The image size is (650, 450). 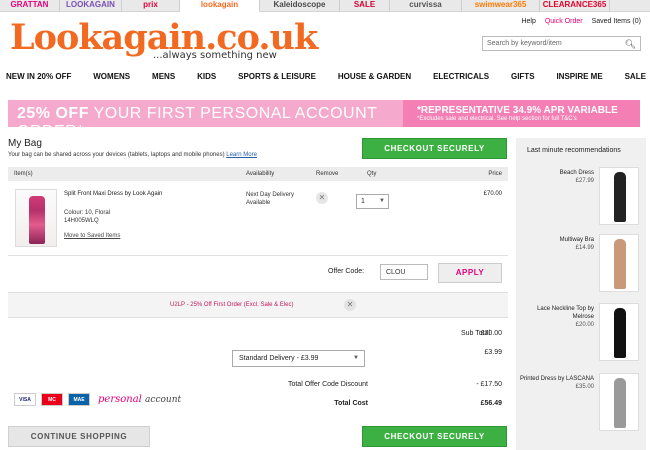 I want to click on saved-items-link: Saved Items (0), so click(x=616, y=21).